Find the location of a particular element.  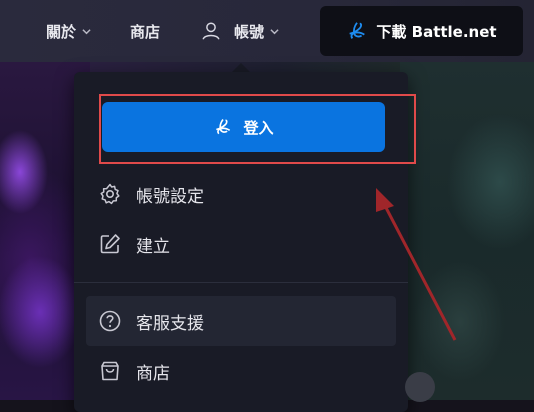

gear-icon is located at coordinates (110, 194).